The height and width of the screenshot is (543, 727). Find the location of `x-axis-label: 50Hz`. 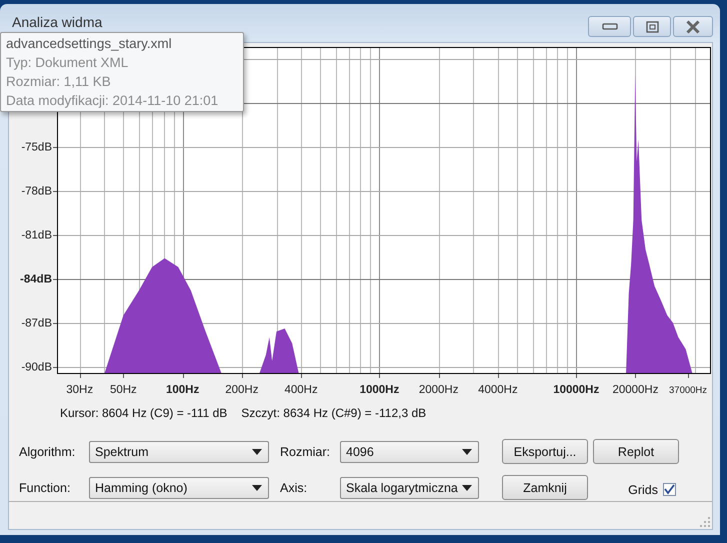

x-axis-label: 50Hz is located at coordinates (123, 390).